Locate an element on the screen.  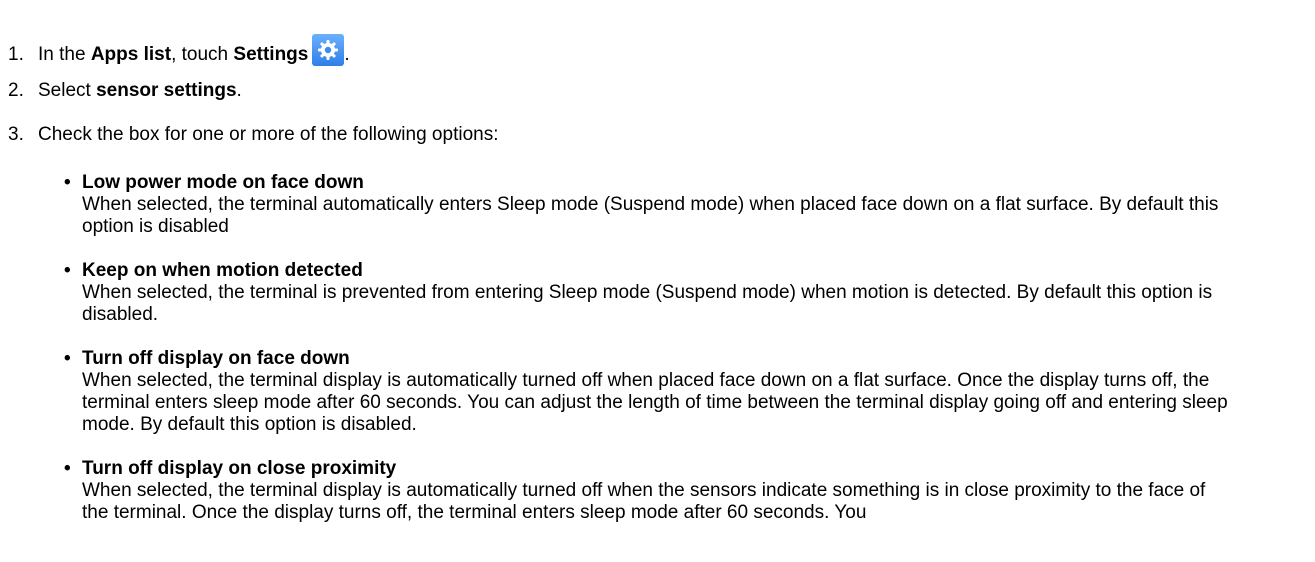
gear-icon-shape is located at coordinates (328, 50).